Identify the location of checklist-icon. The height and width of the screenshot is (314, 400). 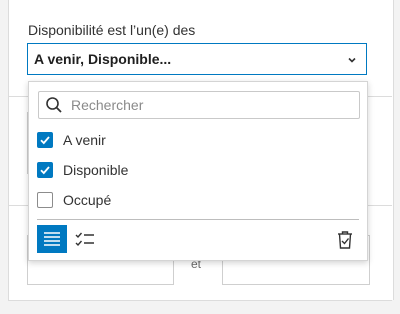
(85, 240).